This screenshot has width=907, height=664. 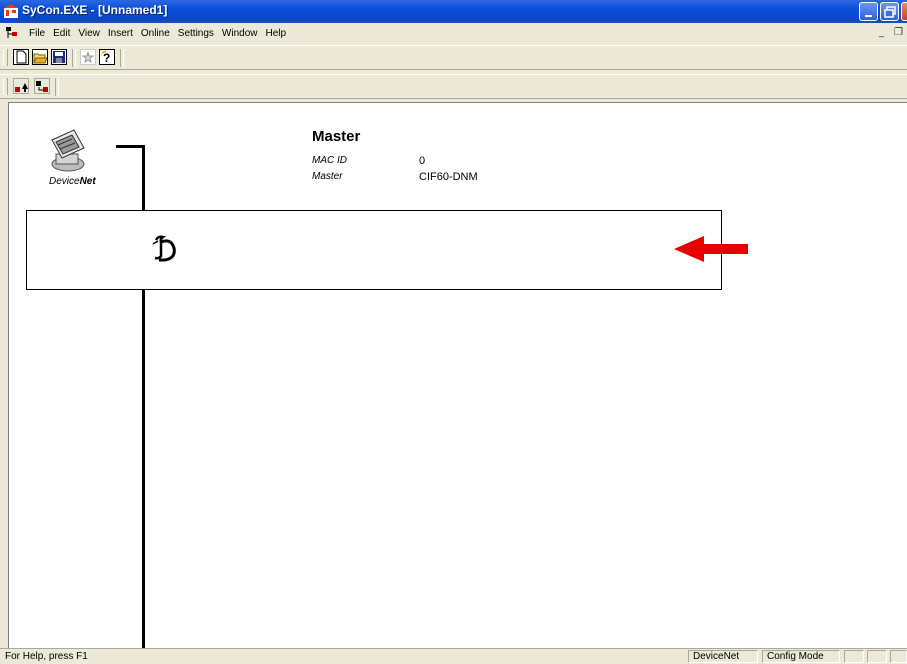 I want to click on device-node-slot, so click(x=374, y=250).